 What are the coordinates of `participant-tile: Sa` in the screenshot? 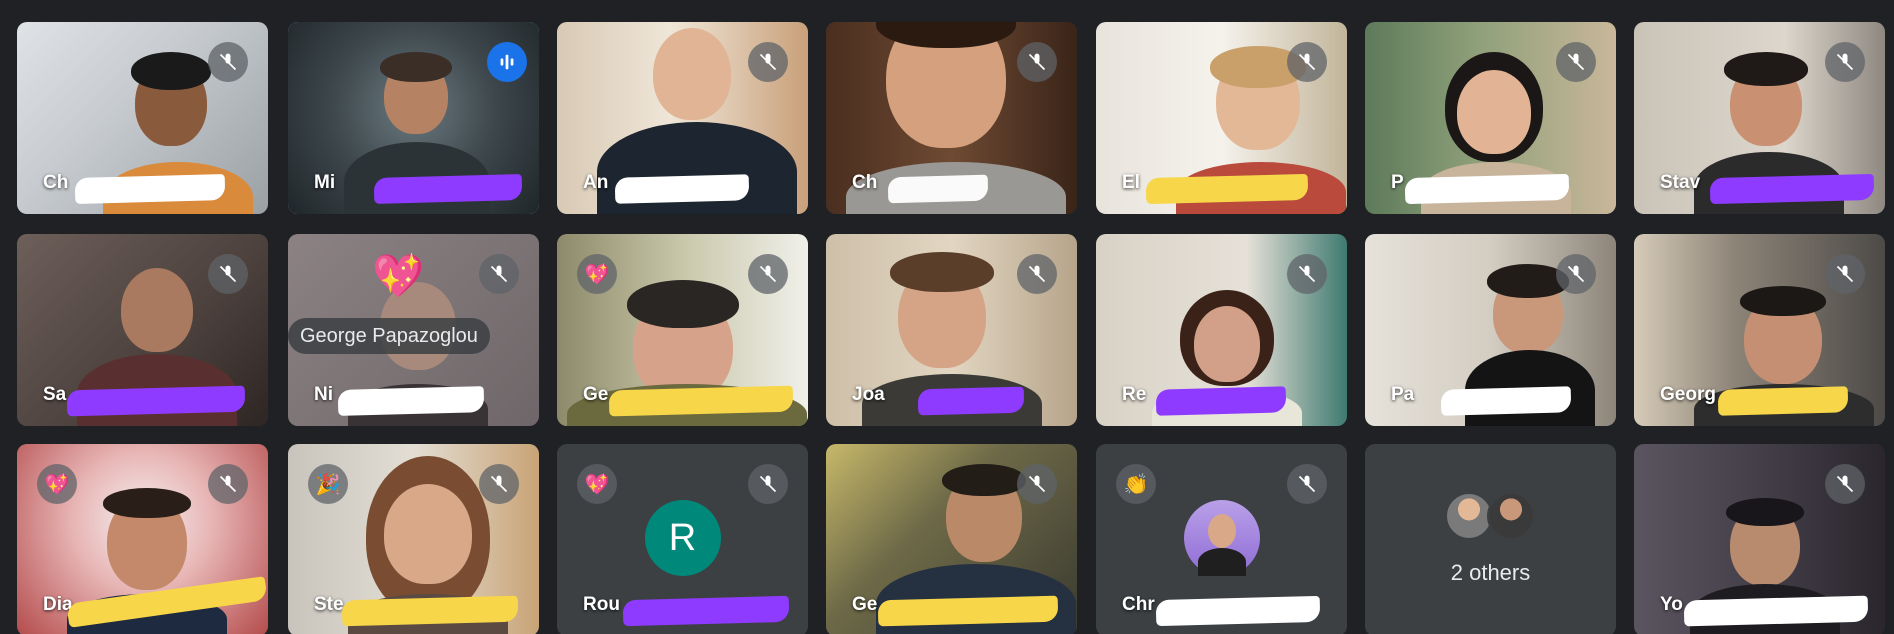 It's located at (142, 330).